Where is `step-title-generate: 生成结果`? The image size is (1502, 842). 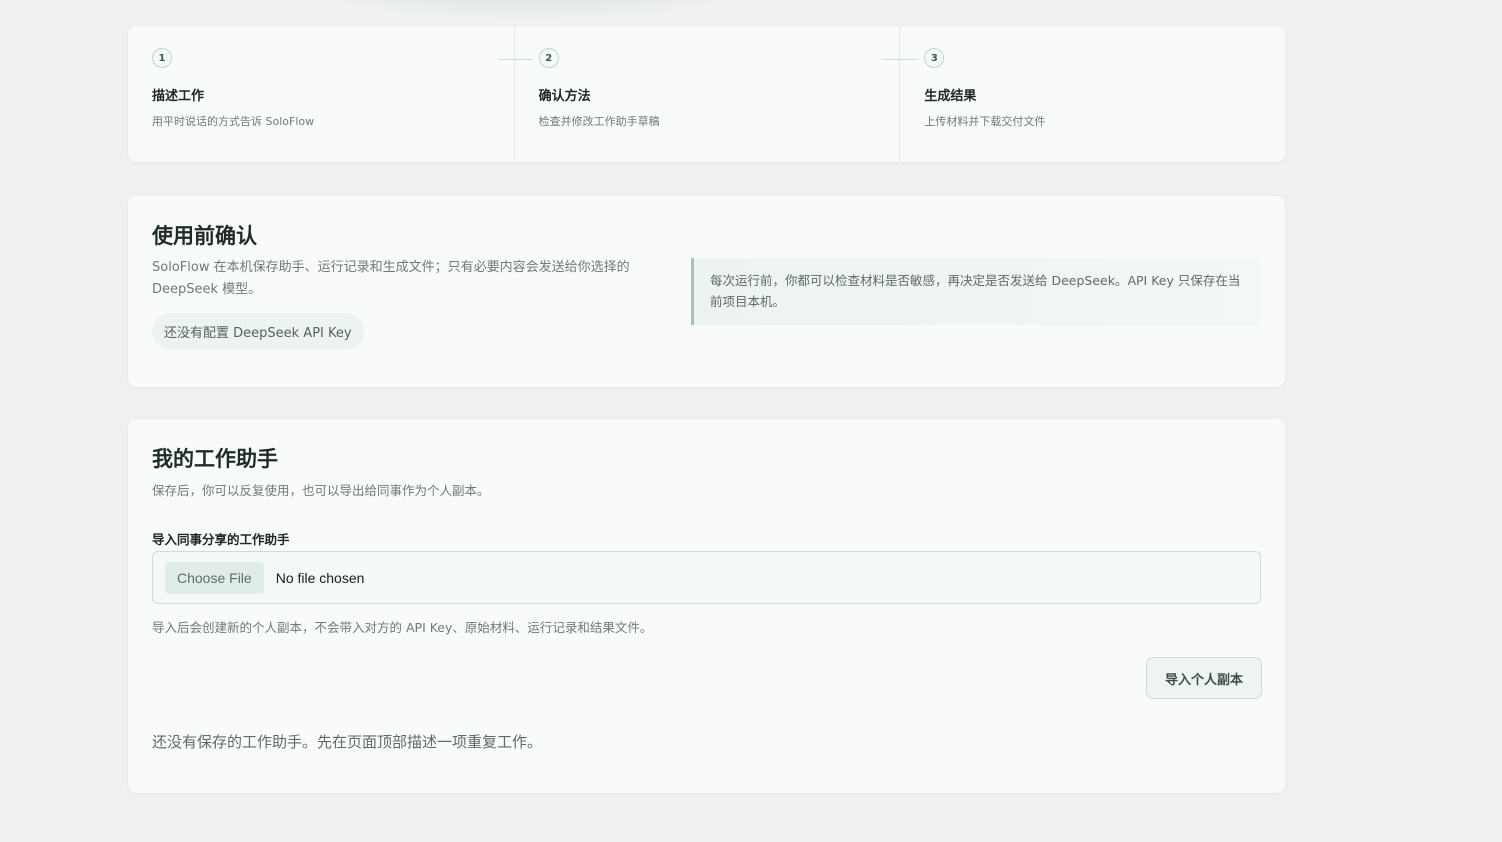
step-title-generate: 生成结果 is located at coordinates (950, 96).